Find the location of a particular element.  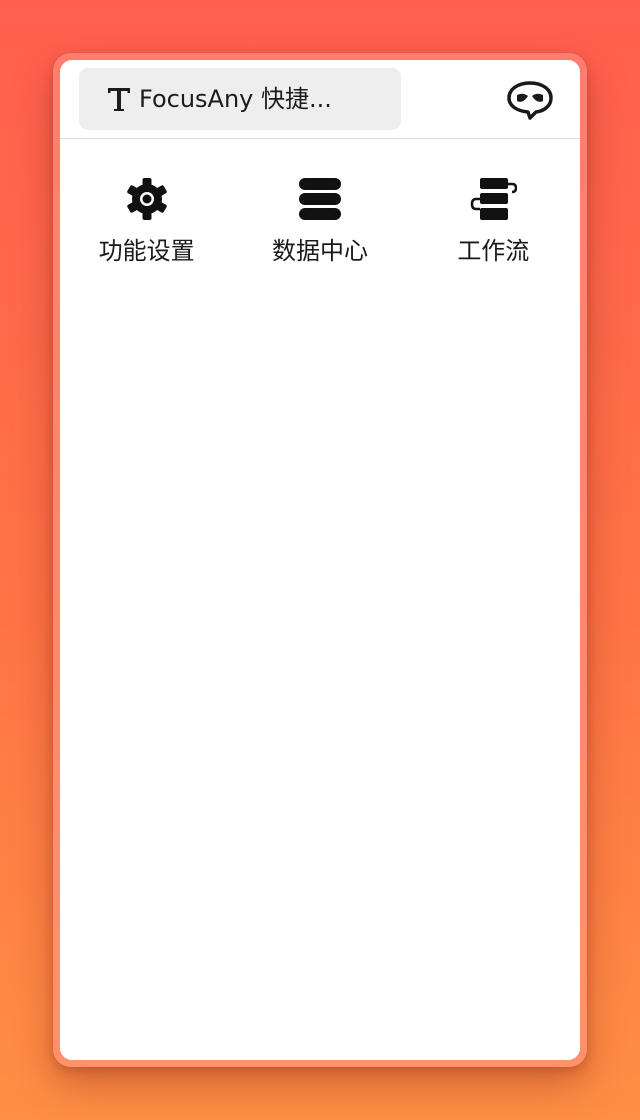

feature-data-center: 数据中心 is located at coordinates (319, 220).